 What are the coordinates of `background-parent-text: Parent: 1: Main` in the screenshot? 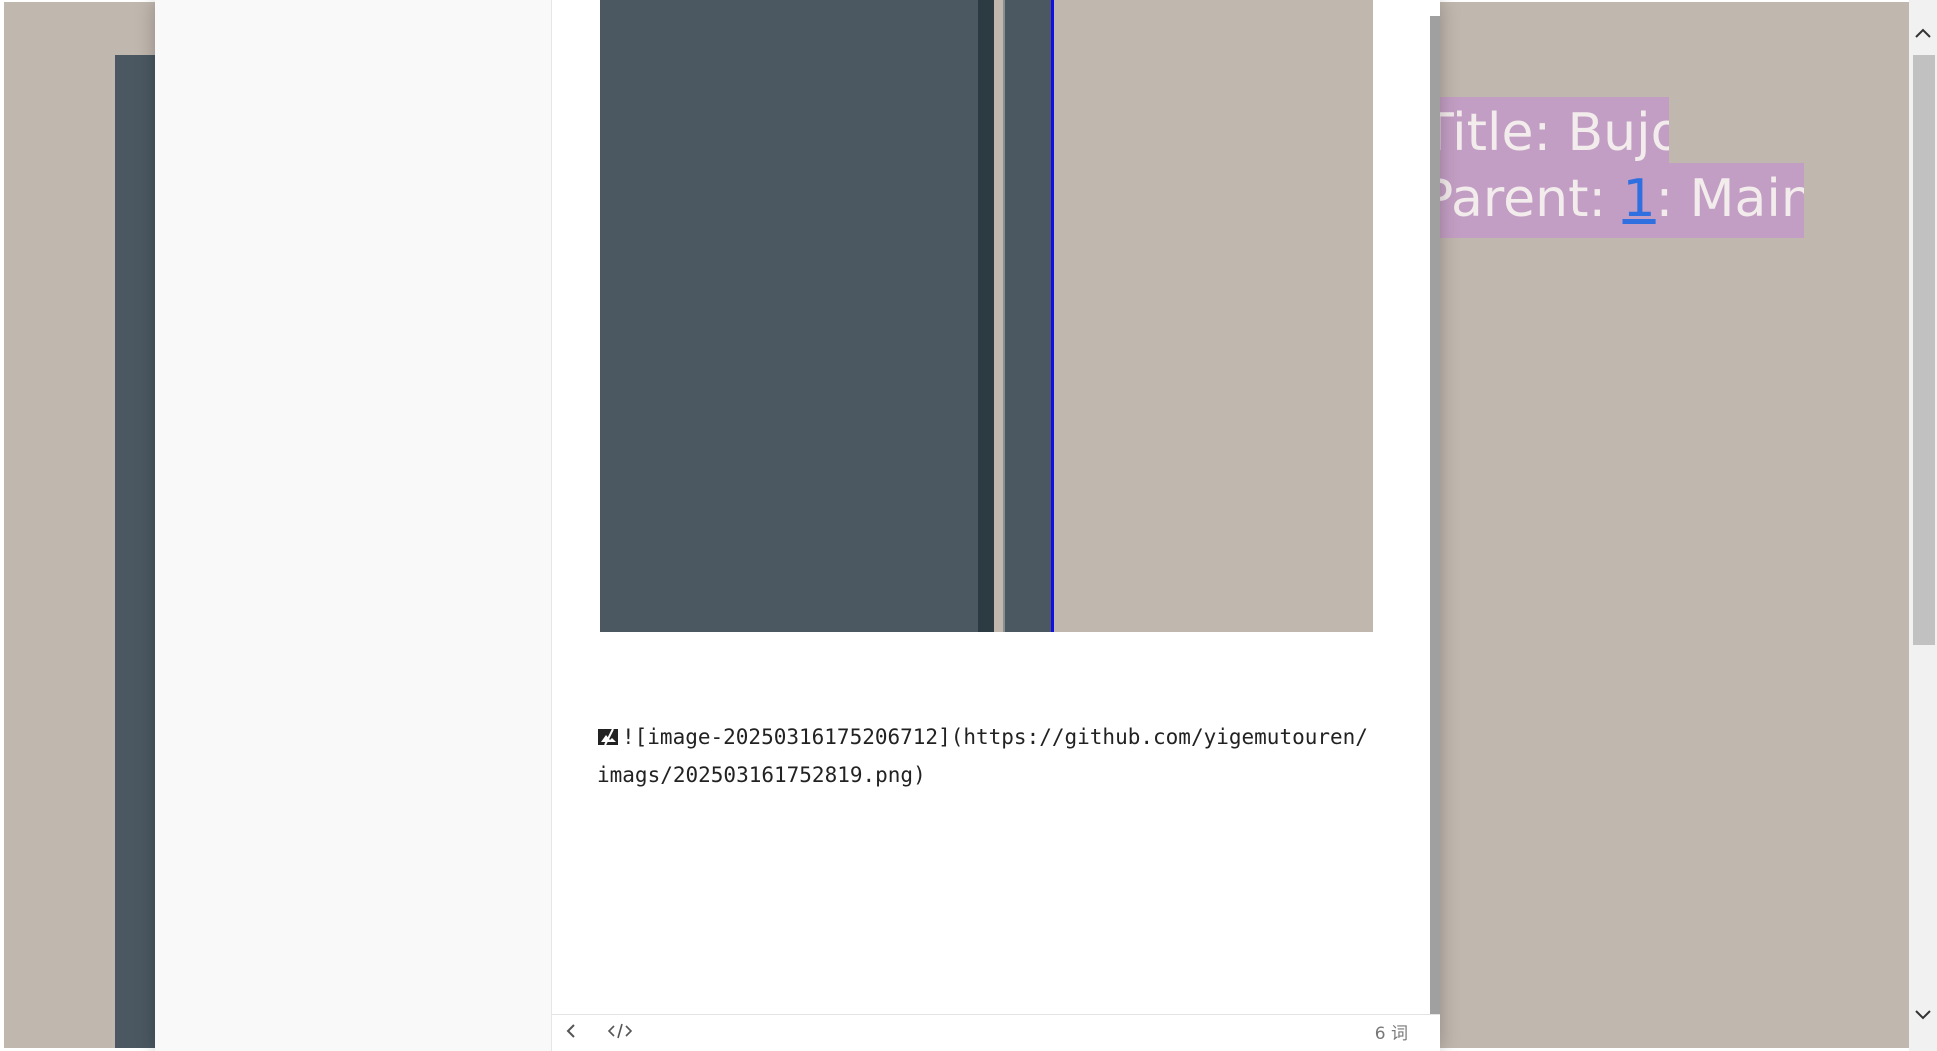 It's located at (1622, 199).